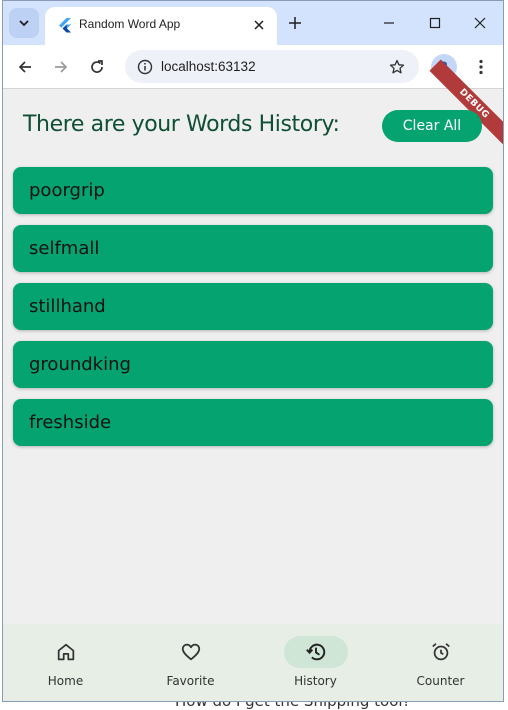  I want to click on nav-item-history: History, so click(315, 662).